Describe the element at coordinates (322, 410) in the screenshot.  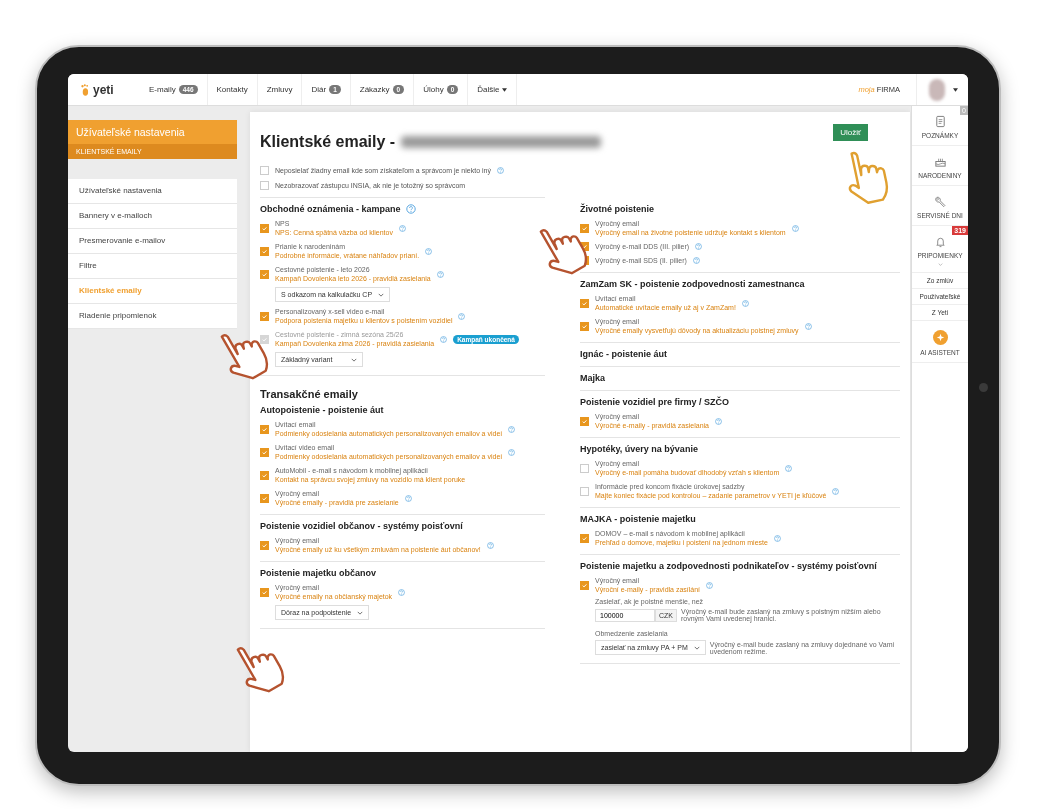
I see `section-heading: Autopoistenie - poistenie áut` at that location.